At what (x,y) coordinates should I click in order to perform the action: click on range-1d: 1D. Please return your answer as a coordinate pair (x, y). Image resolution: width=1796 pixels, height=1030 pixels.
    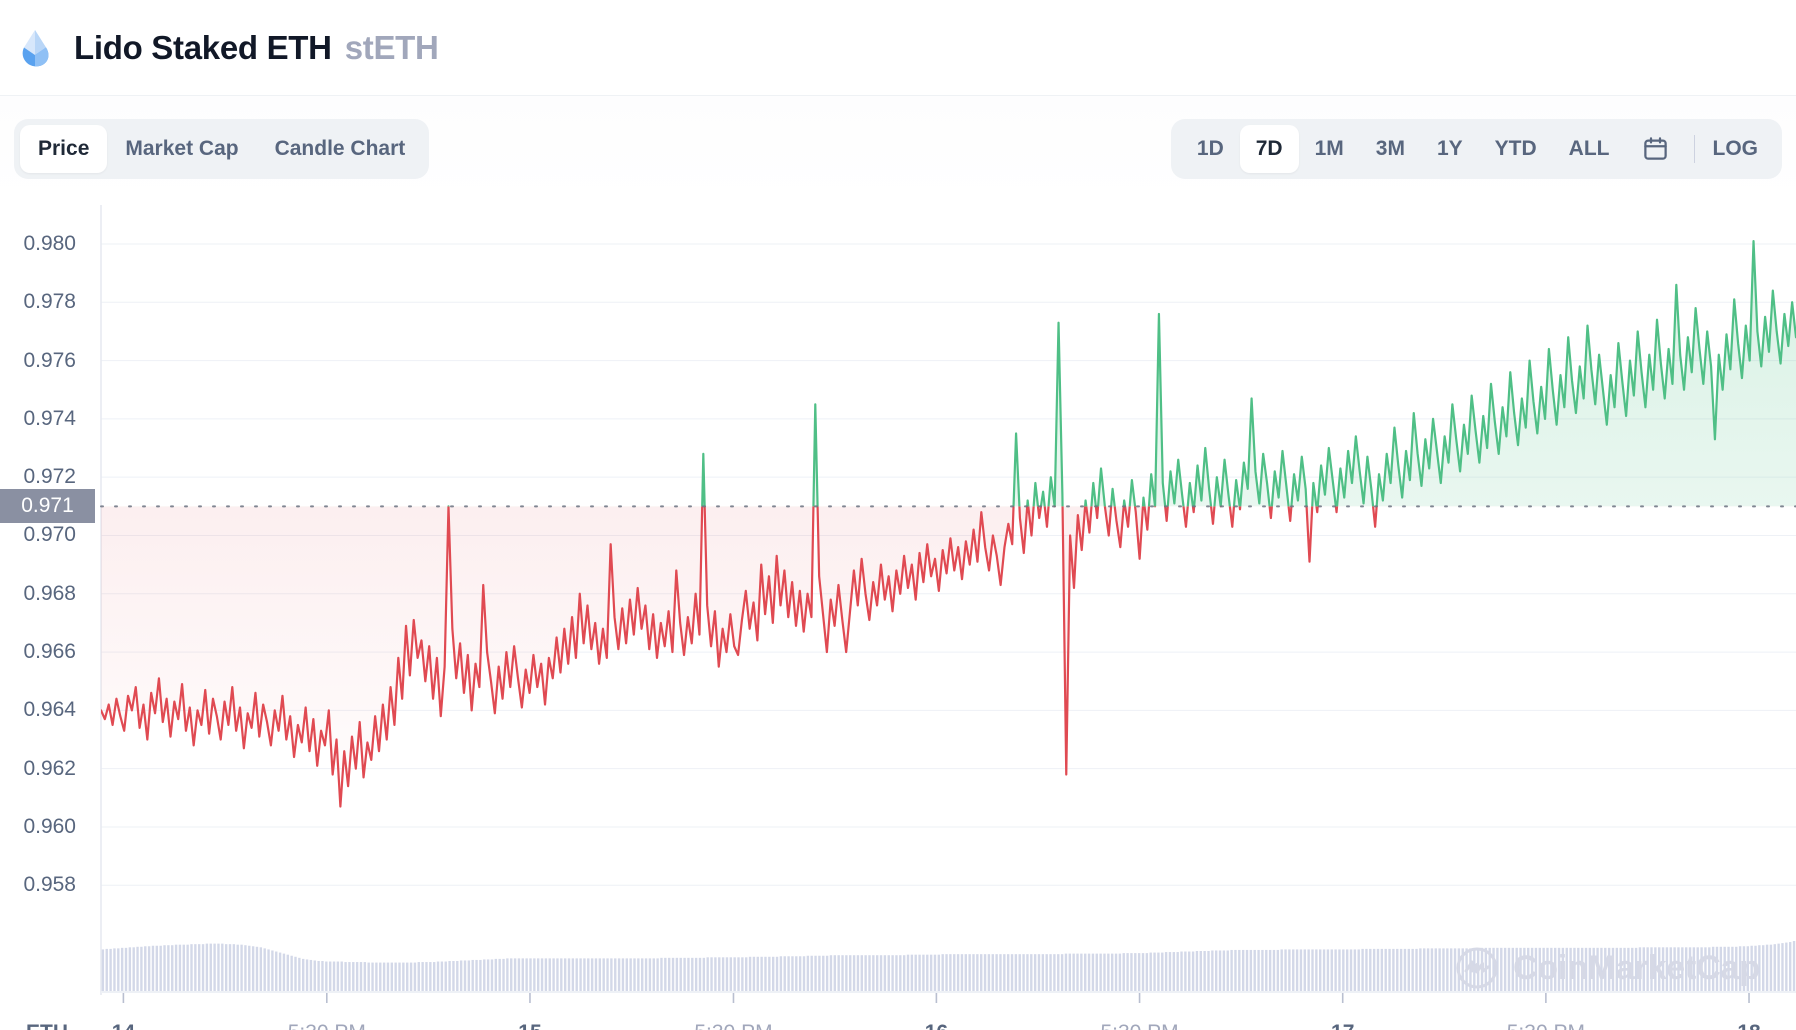
    Looking at the image, I should click on (1210, 149).